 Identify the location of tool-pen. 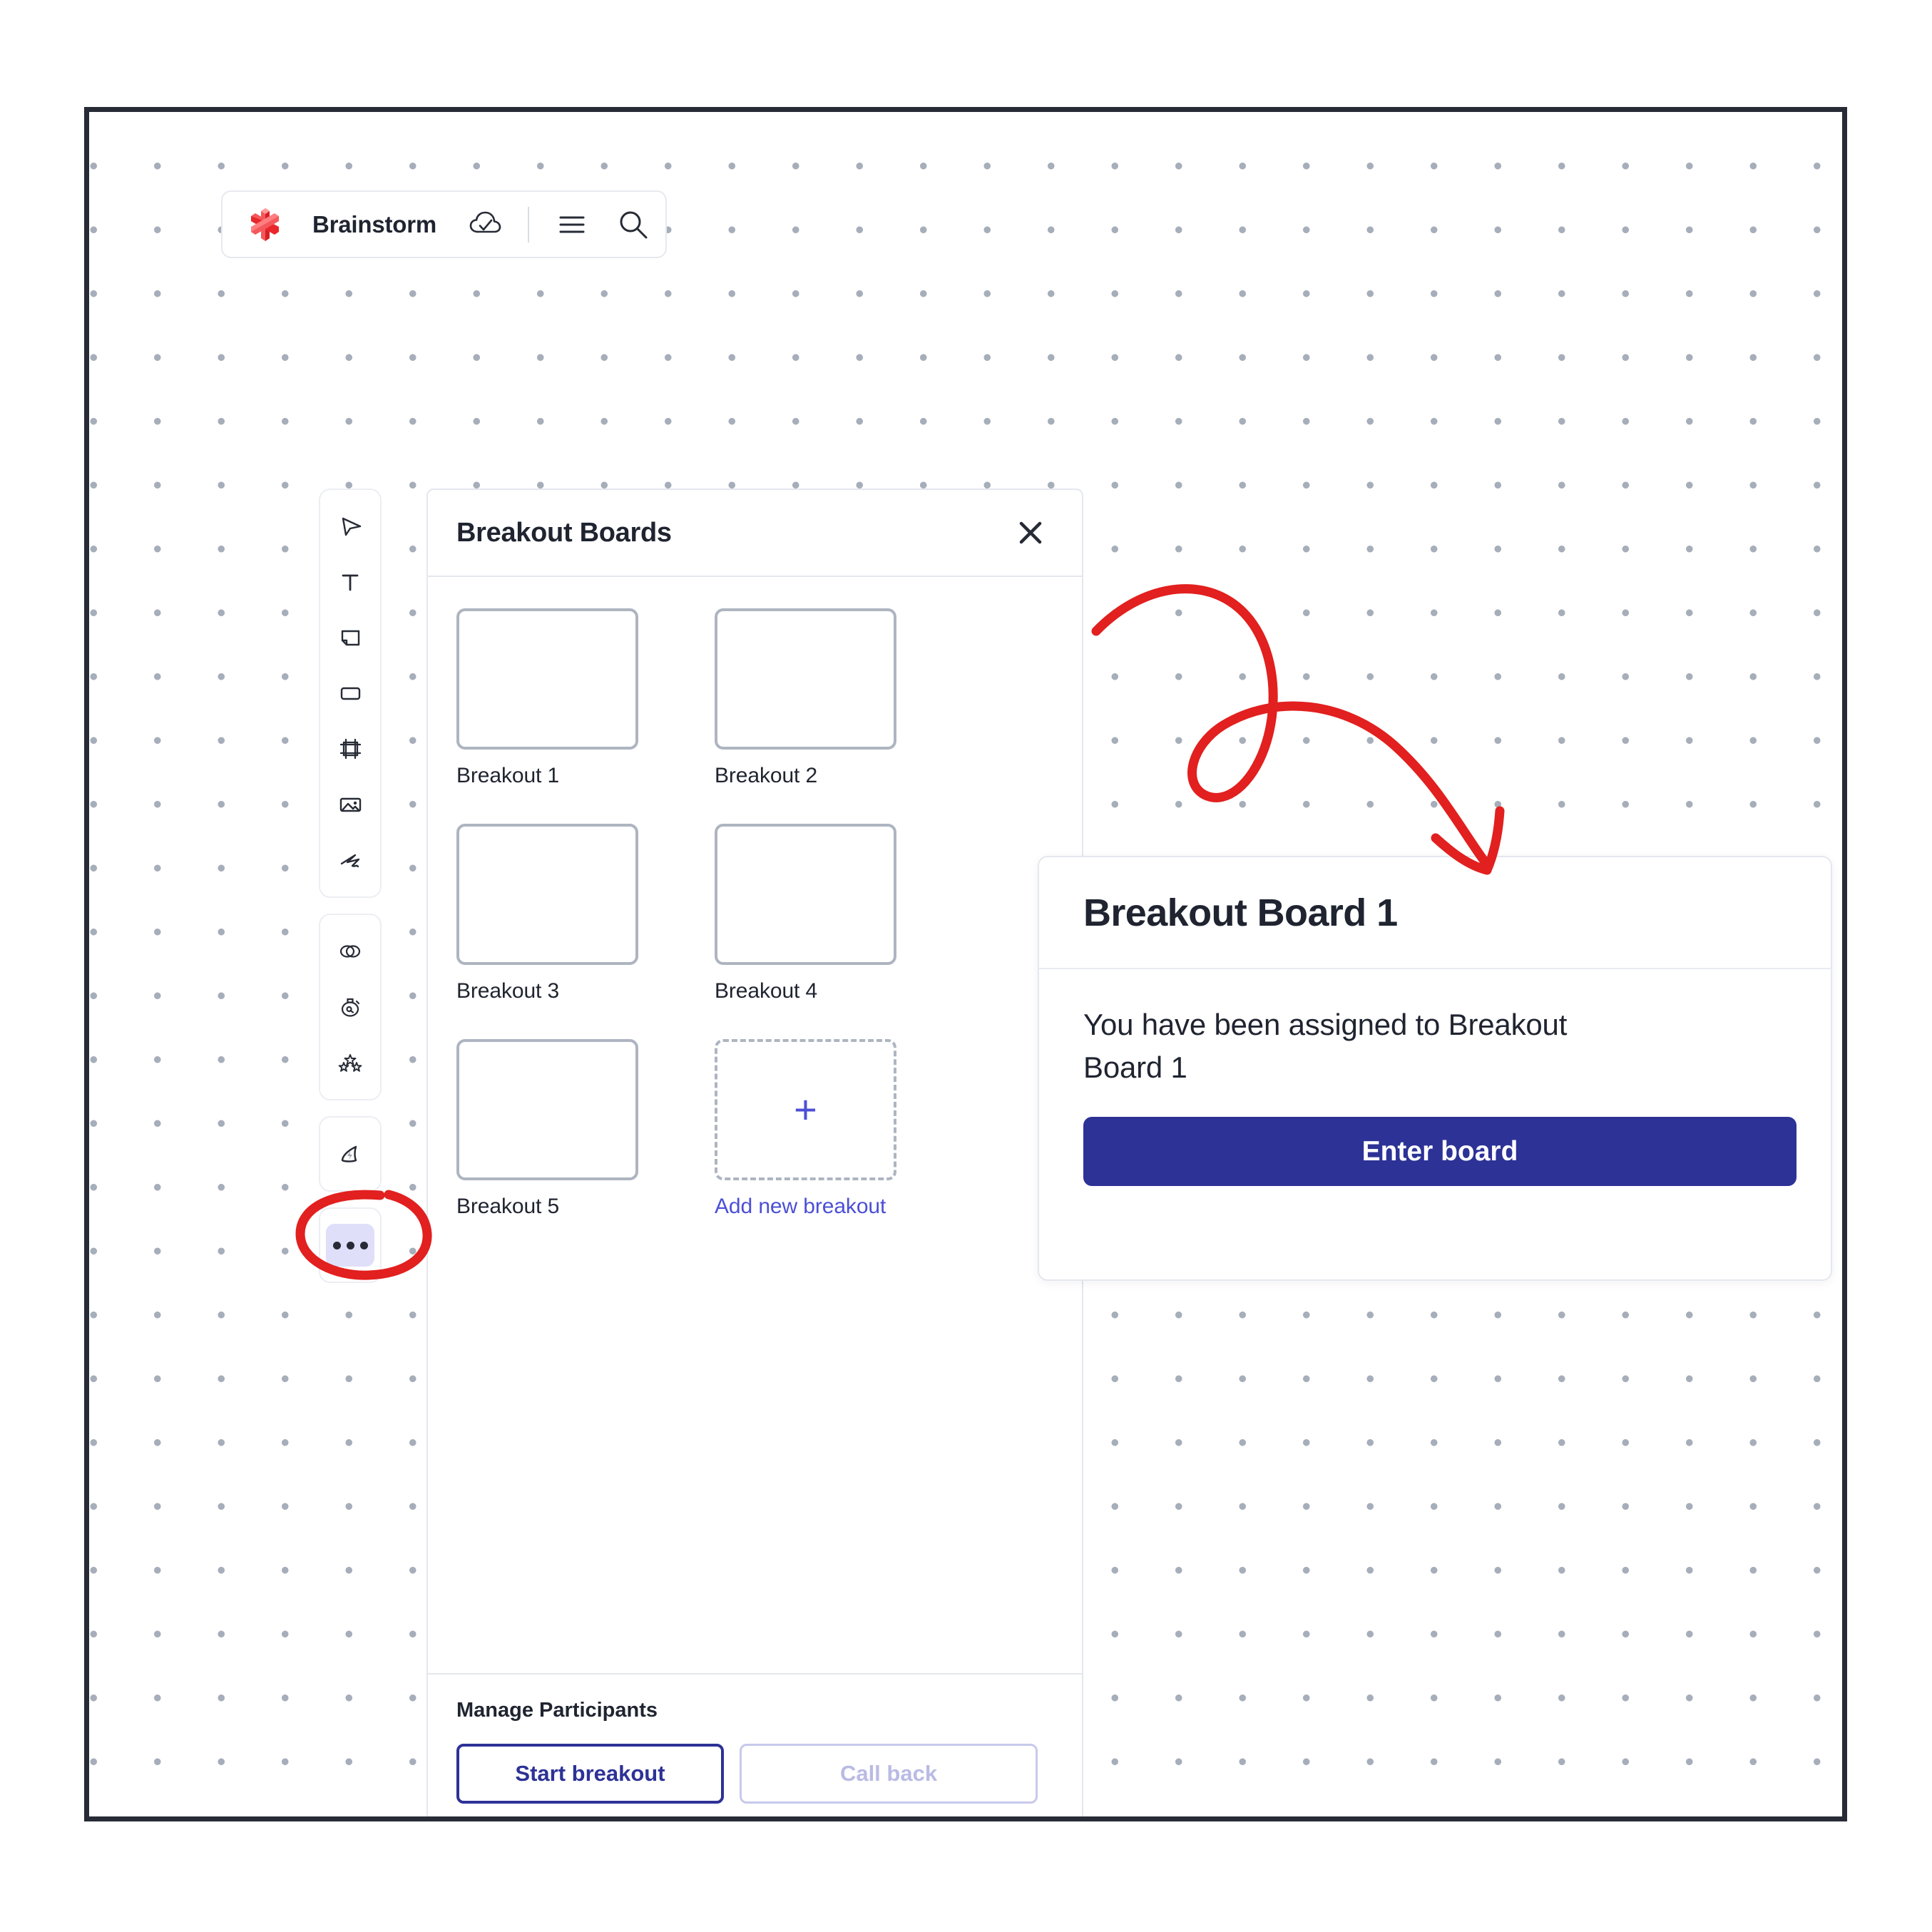
(350, 860).